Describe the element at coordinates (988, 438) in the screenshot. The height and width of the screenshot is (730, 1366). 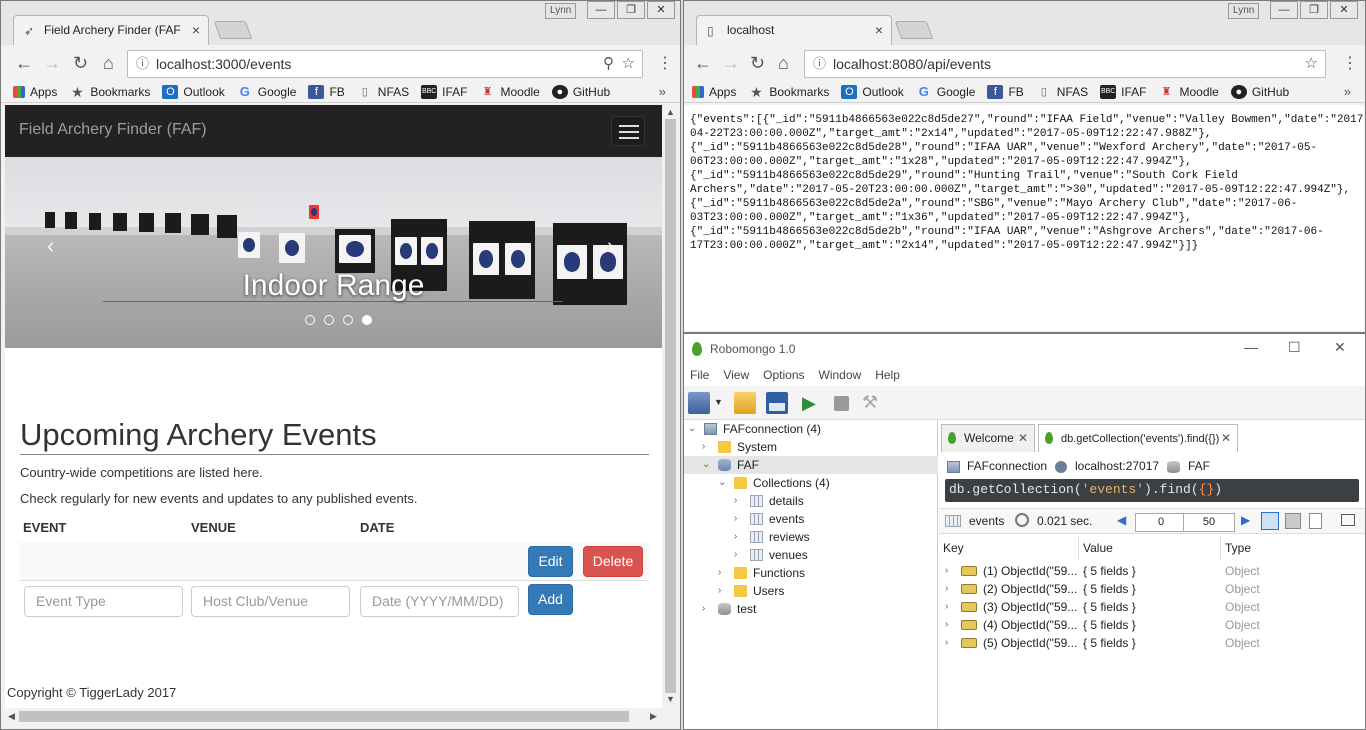
I see `tab-welcome: Welcome ✕` at that location.